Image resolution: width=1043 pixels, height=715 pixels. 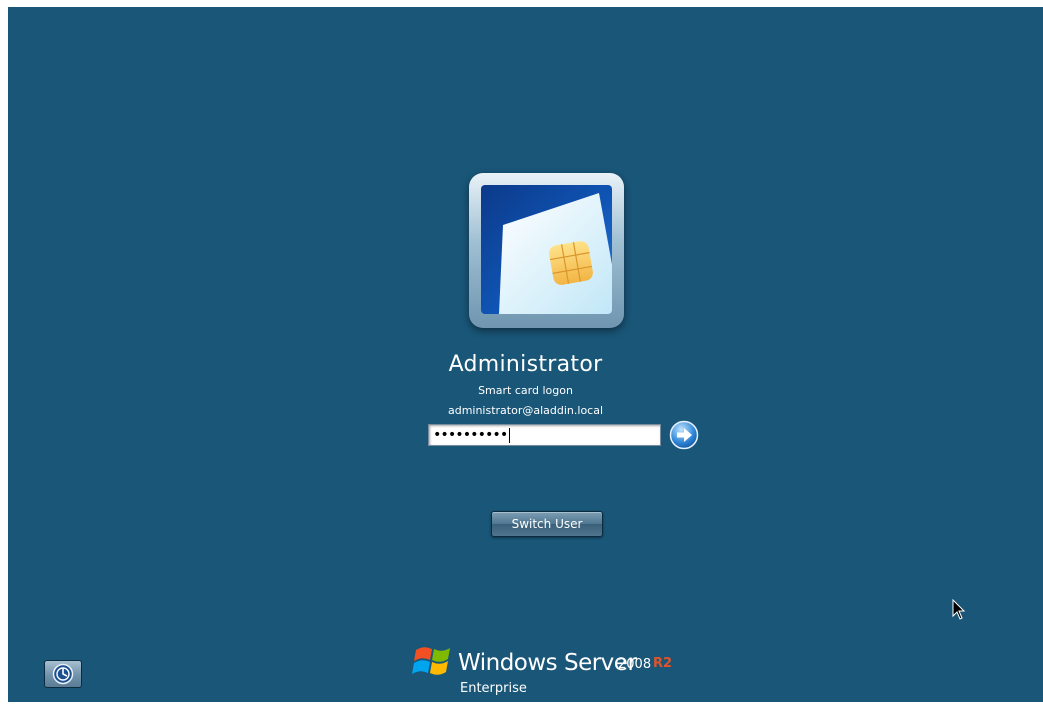 I want to click on text-caret, so click(x=509, y=435).